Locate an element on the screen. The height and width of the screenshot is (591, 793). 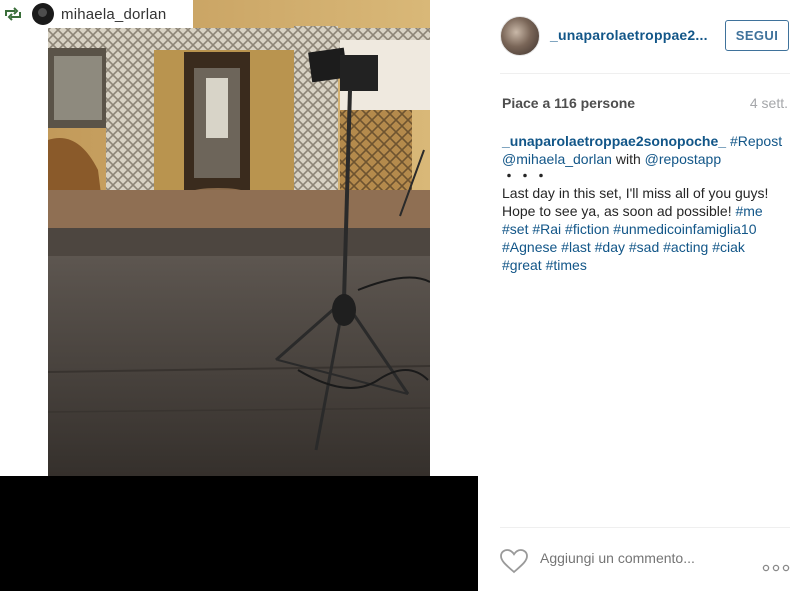
hashtag: #fiction is located at coordinates (587, 229).